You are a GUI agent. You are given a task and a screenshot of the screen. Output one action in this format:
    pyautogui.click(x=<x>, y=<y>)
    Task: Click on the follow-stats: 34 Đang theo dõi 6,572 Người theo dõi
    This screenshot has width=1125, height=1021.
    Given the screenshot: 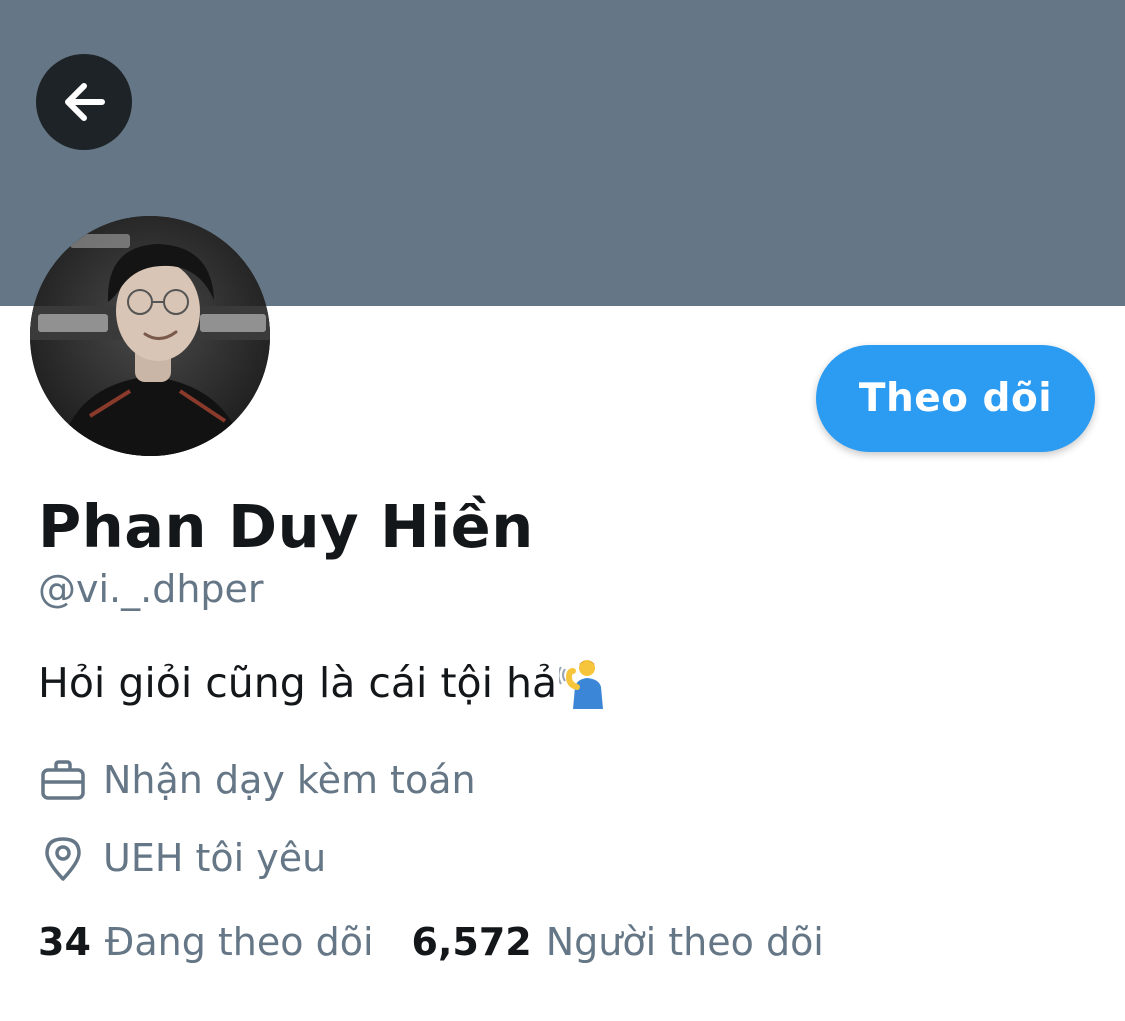 What is the action you would take?
    pyautogui.click(x=431, y=942)
    